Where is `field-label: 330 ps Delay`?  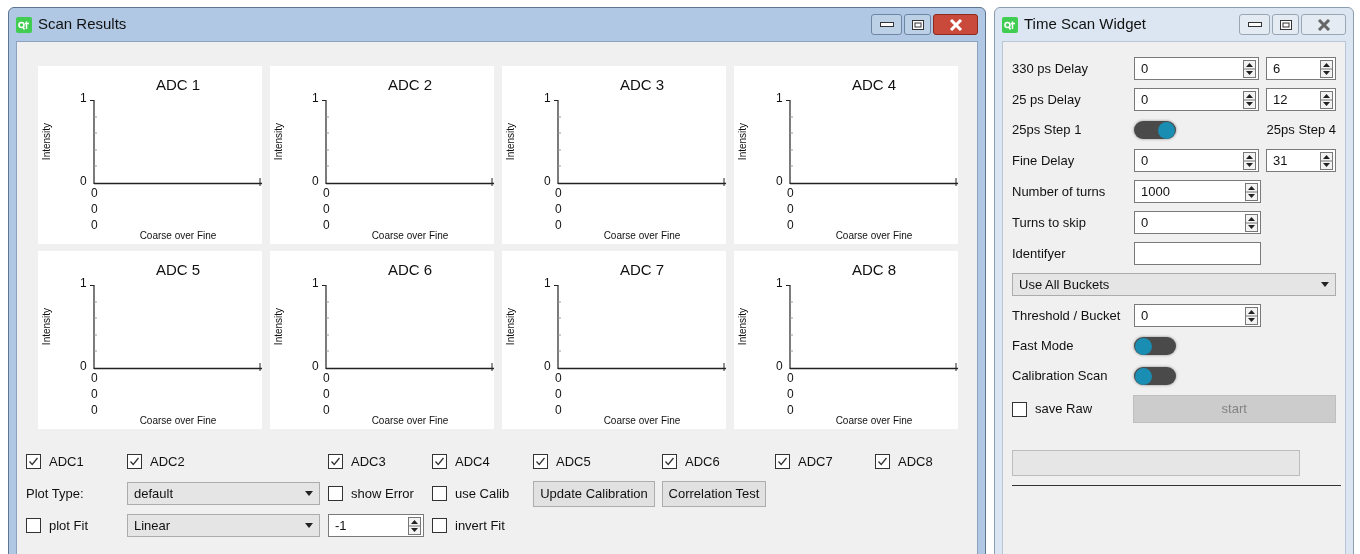 field-label: 330 ps Delay is located at coordinates (1050, 68).